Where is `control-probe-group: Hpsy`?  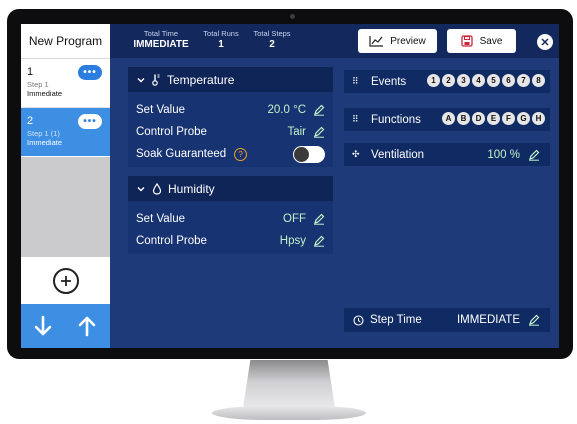
control-probe-group: Hpsy is located at coordinates (302, 241).